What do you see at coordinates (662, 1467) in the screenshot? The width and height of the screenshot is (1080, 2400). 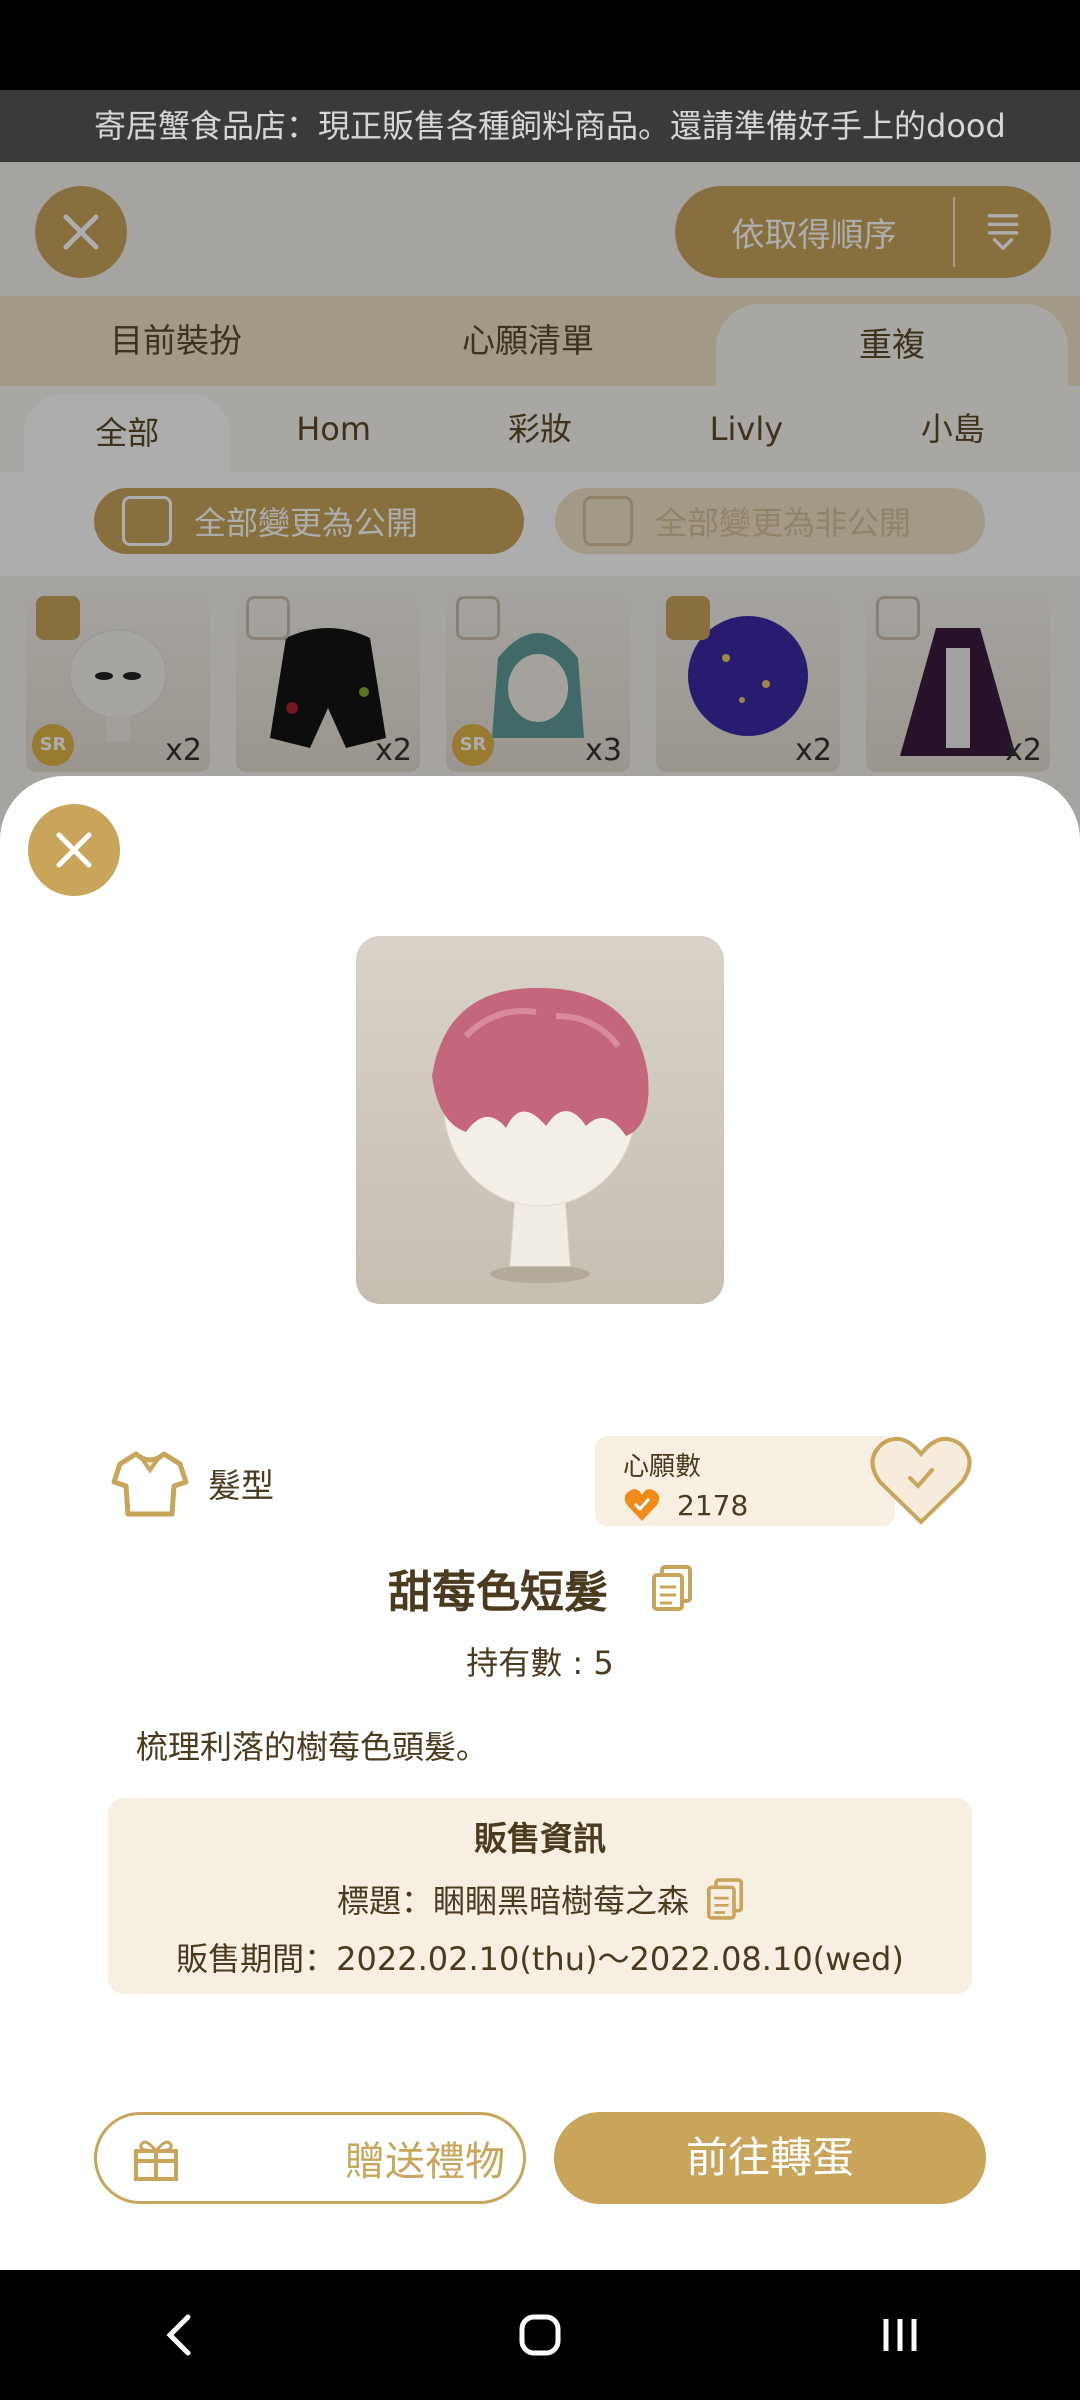 I see `wishlist-label: 心願數` at bounding box center [662, 1467].